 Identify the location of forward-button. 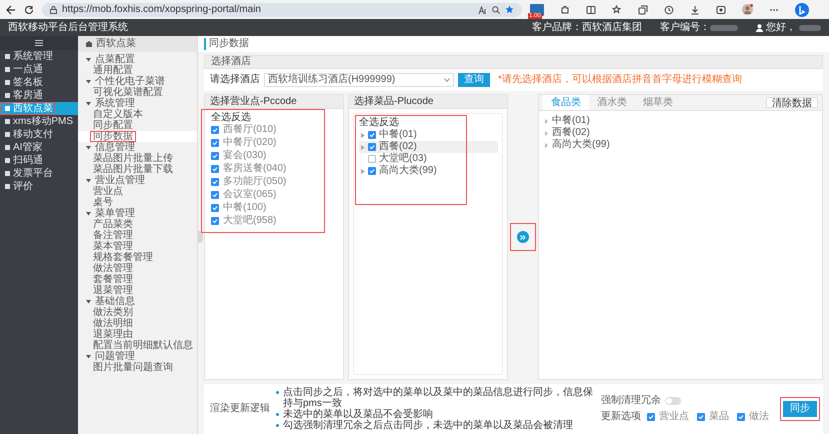
(523, 237).